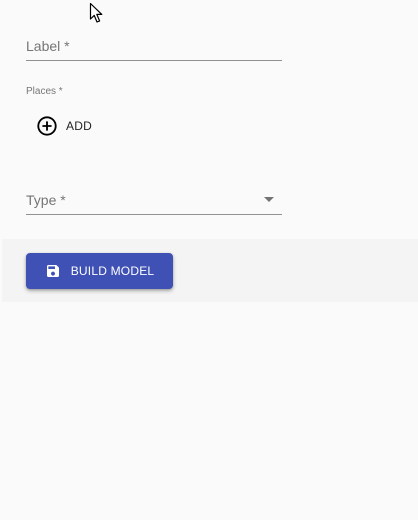 The image size is (418, 520). I want to click on add-circle-outline-icon, so click(47, 126).